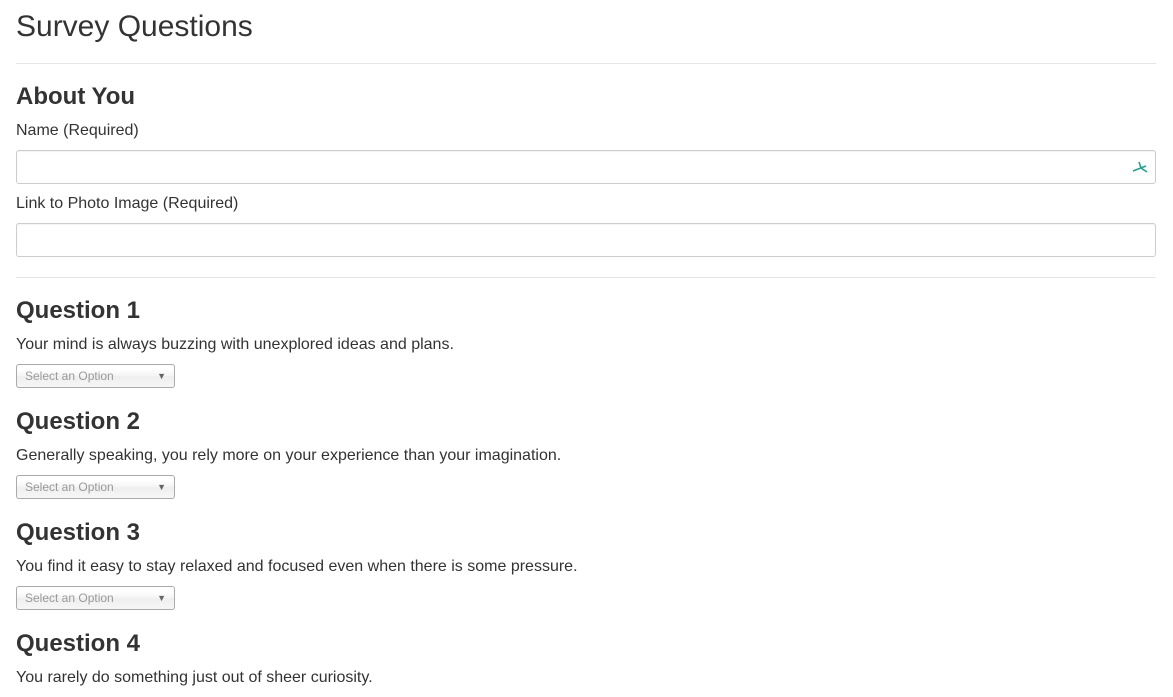 This screenshot has width=1173, height=697. What do you see at coordinates (77, 130) in the screenshot?
I see `name-label: Name (Required)` at bounding box center [77, 130].